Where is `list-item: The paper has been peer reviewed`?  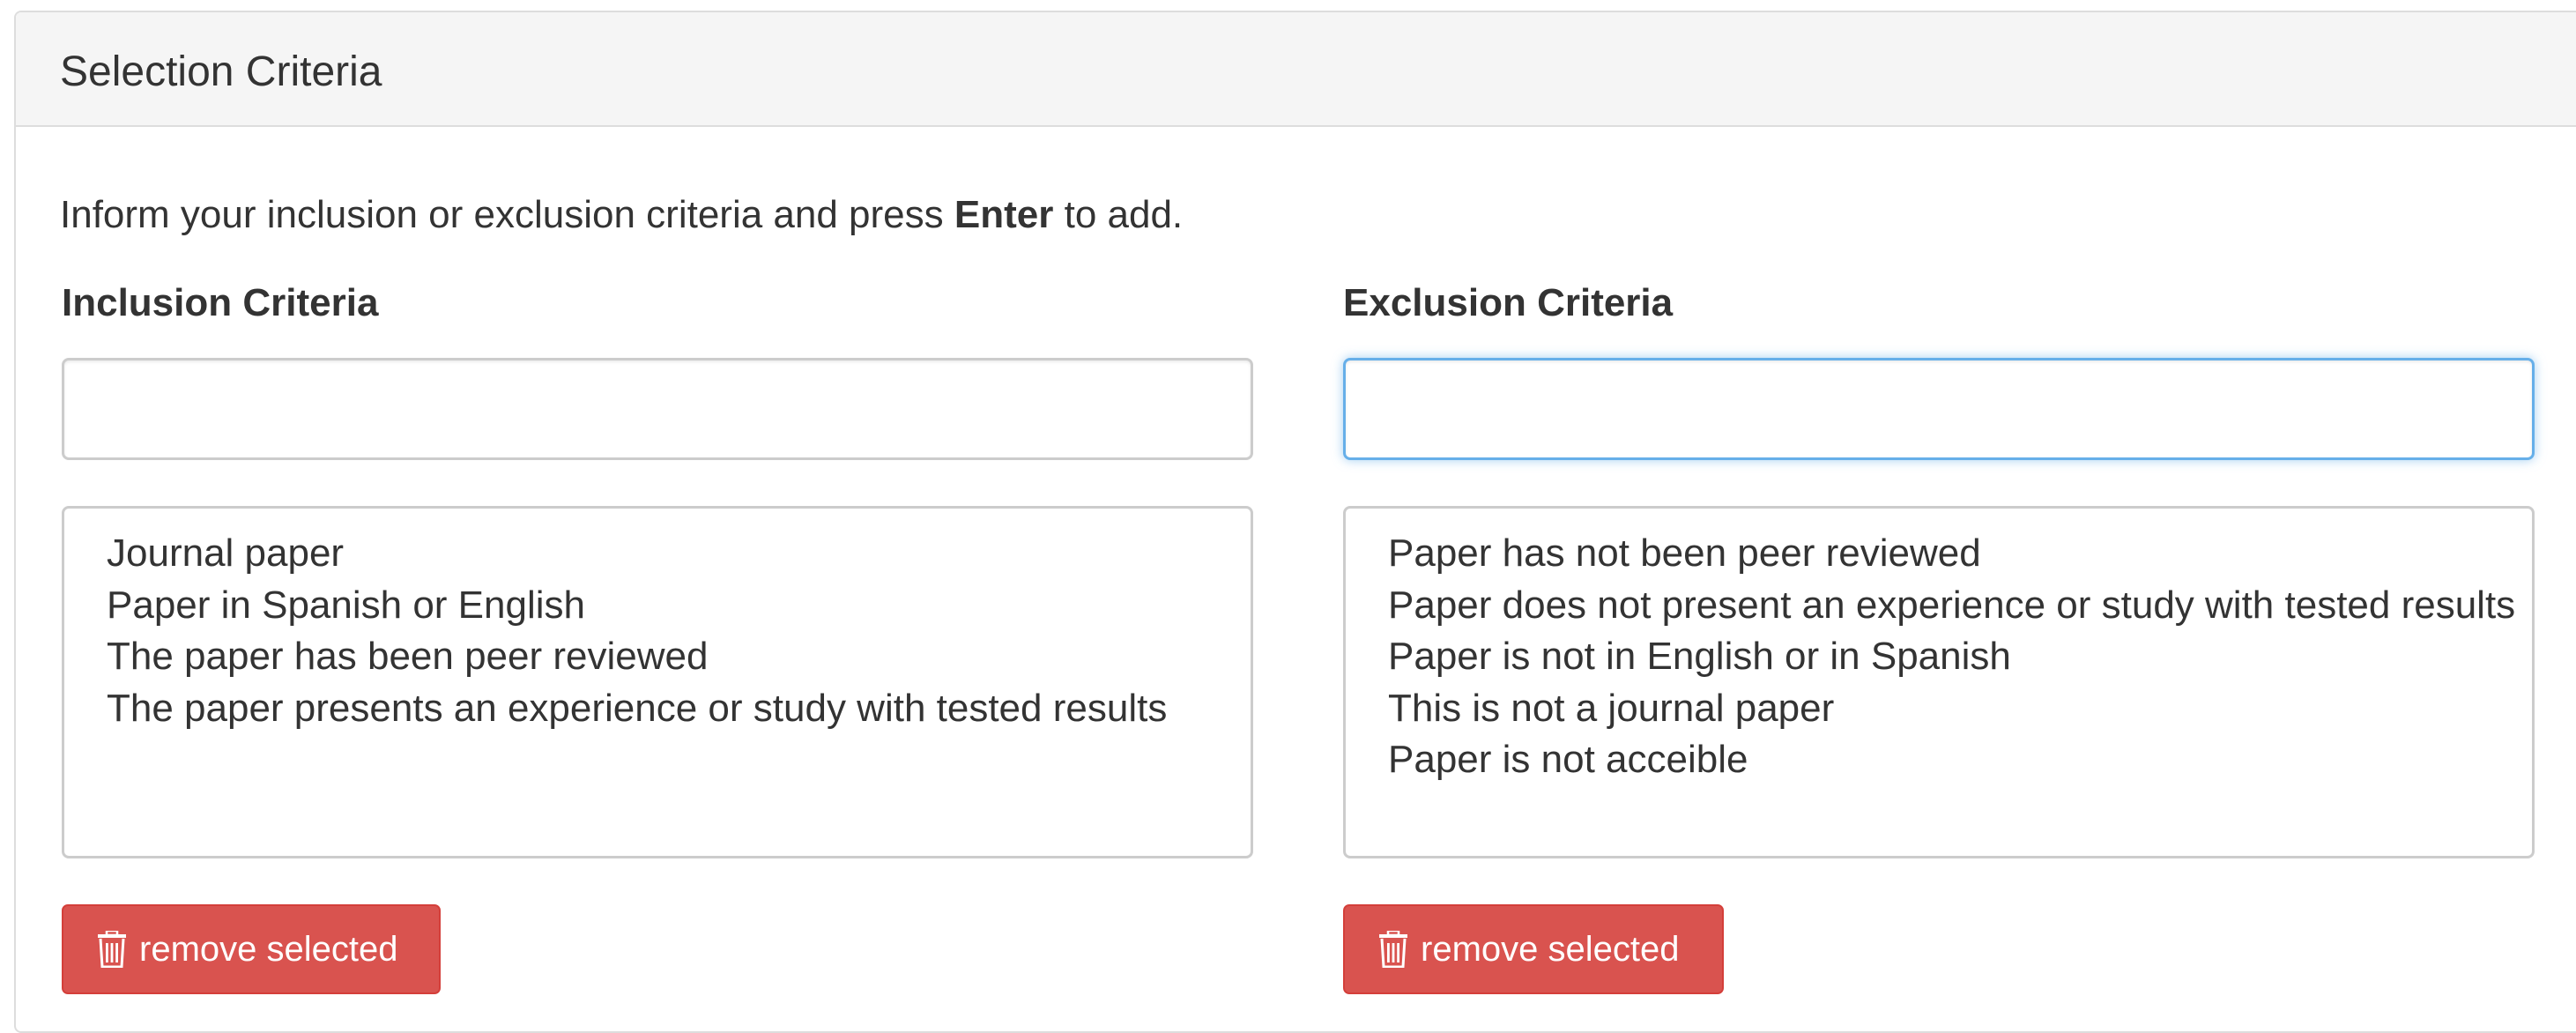 list-item: The paper has been peer reviewed is located at coordinates (679, 657).